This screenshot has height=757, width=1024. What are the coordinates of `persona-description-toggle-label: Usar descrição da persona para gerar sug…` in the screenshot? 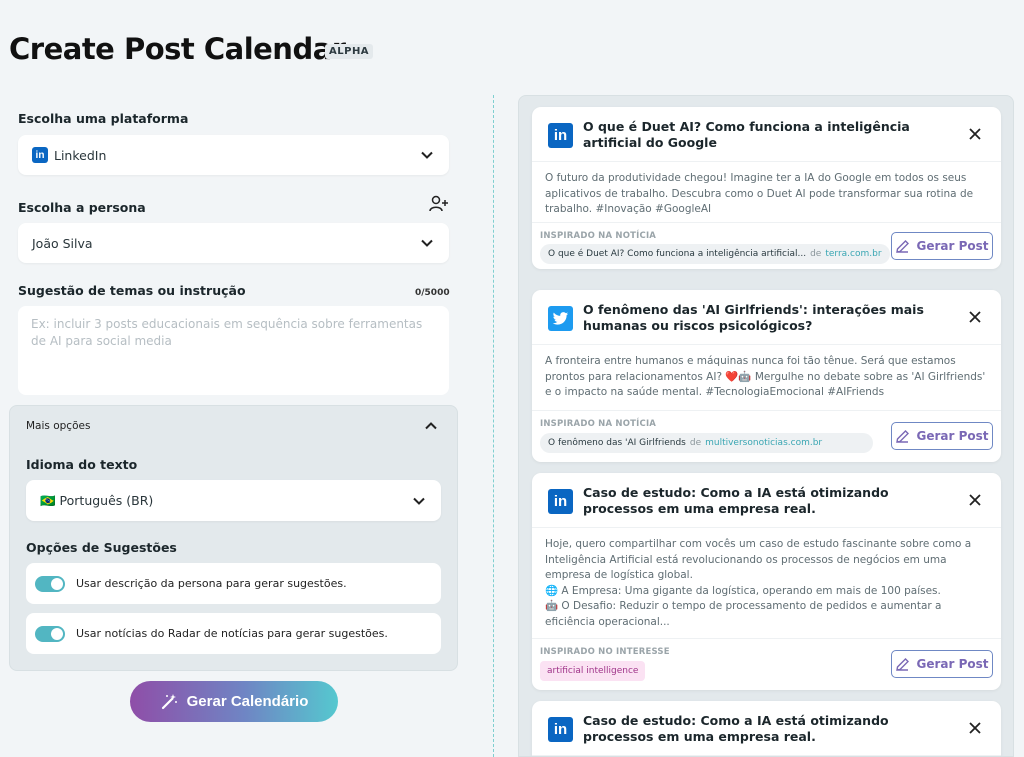 It's located at (211, 583).